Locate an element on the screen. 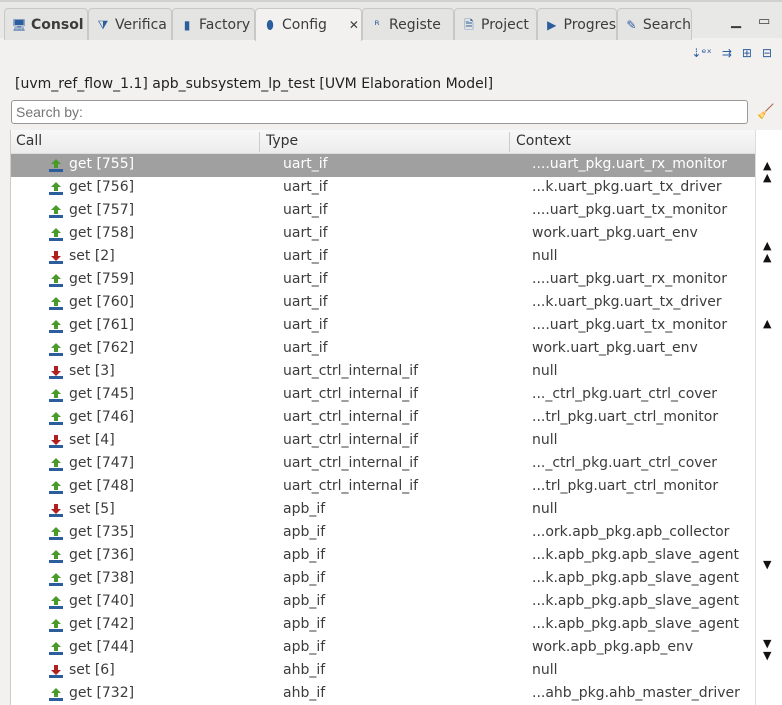 This screenshot has width=782, height=705. table-row: get [762] uart_if work.uart_pkg.uart_env is located at coordinates (383, 349).